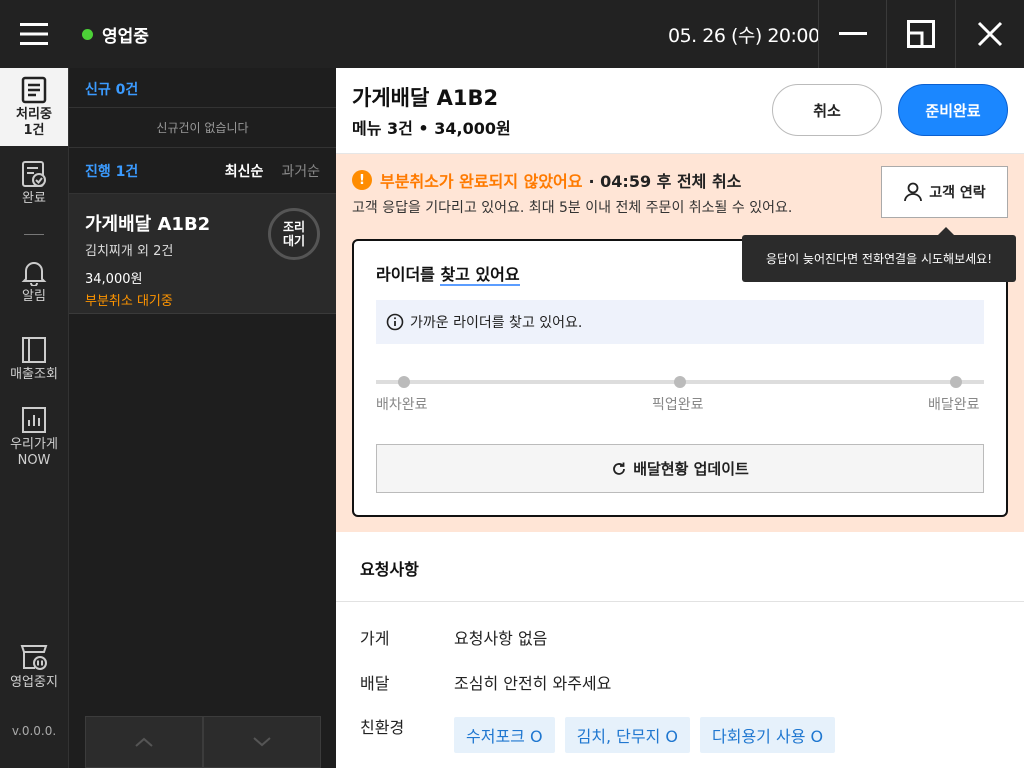 This screenshot has height=768, width=1024. What do you see at coordinates (202, 171) in the screenshot?
I see `in-progress-header: 진행 1건 최신순 과거순` at bounding box center [202, 171].